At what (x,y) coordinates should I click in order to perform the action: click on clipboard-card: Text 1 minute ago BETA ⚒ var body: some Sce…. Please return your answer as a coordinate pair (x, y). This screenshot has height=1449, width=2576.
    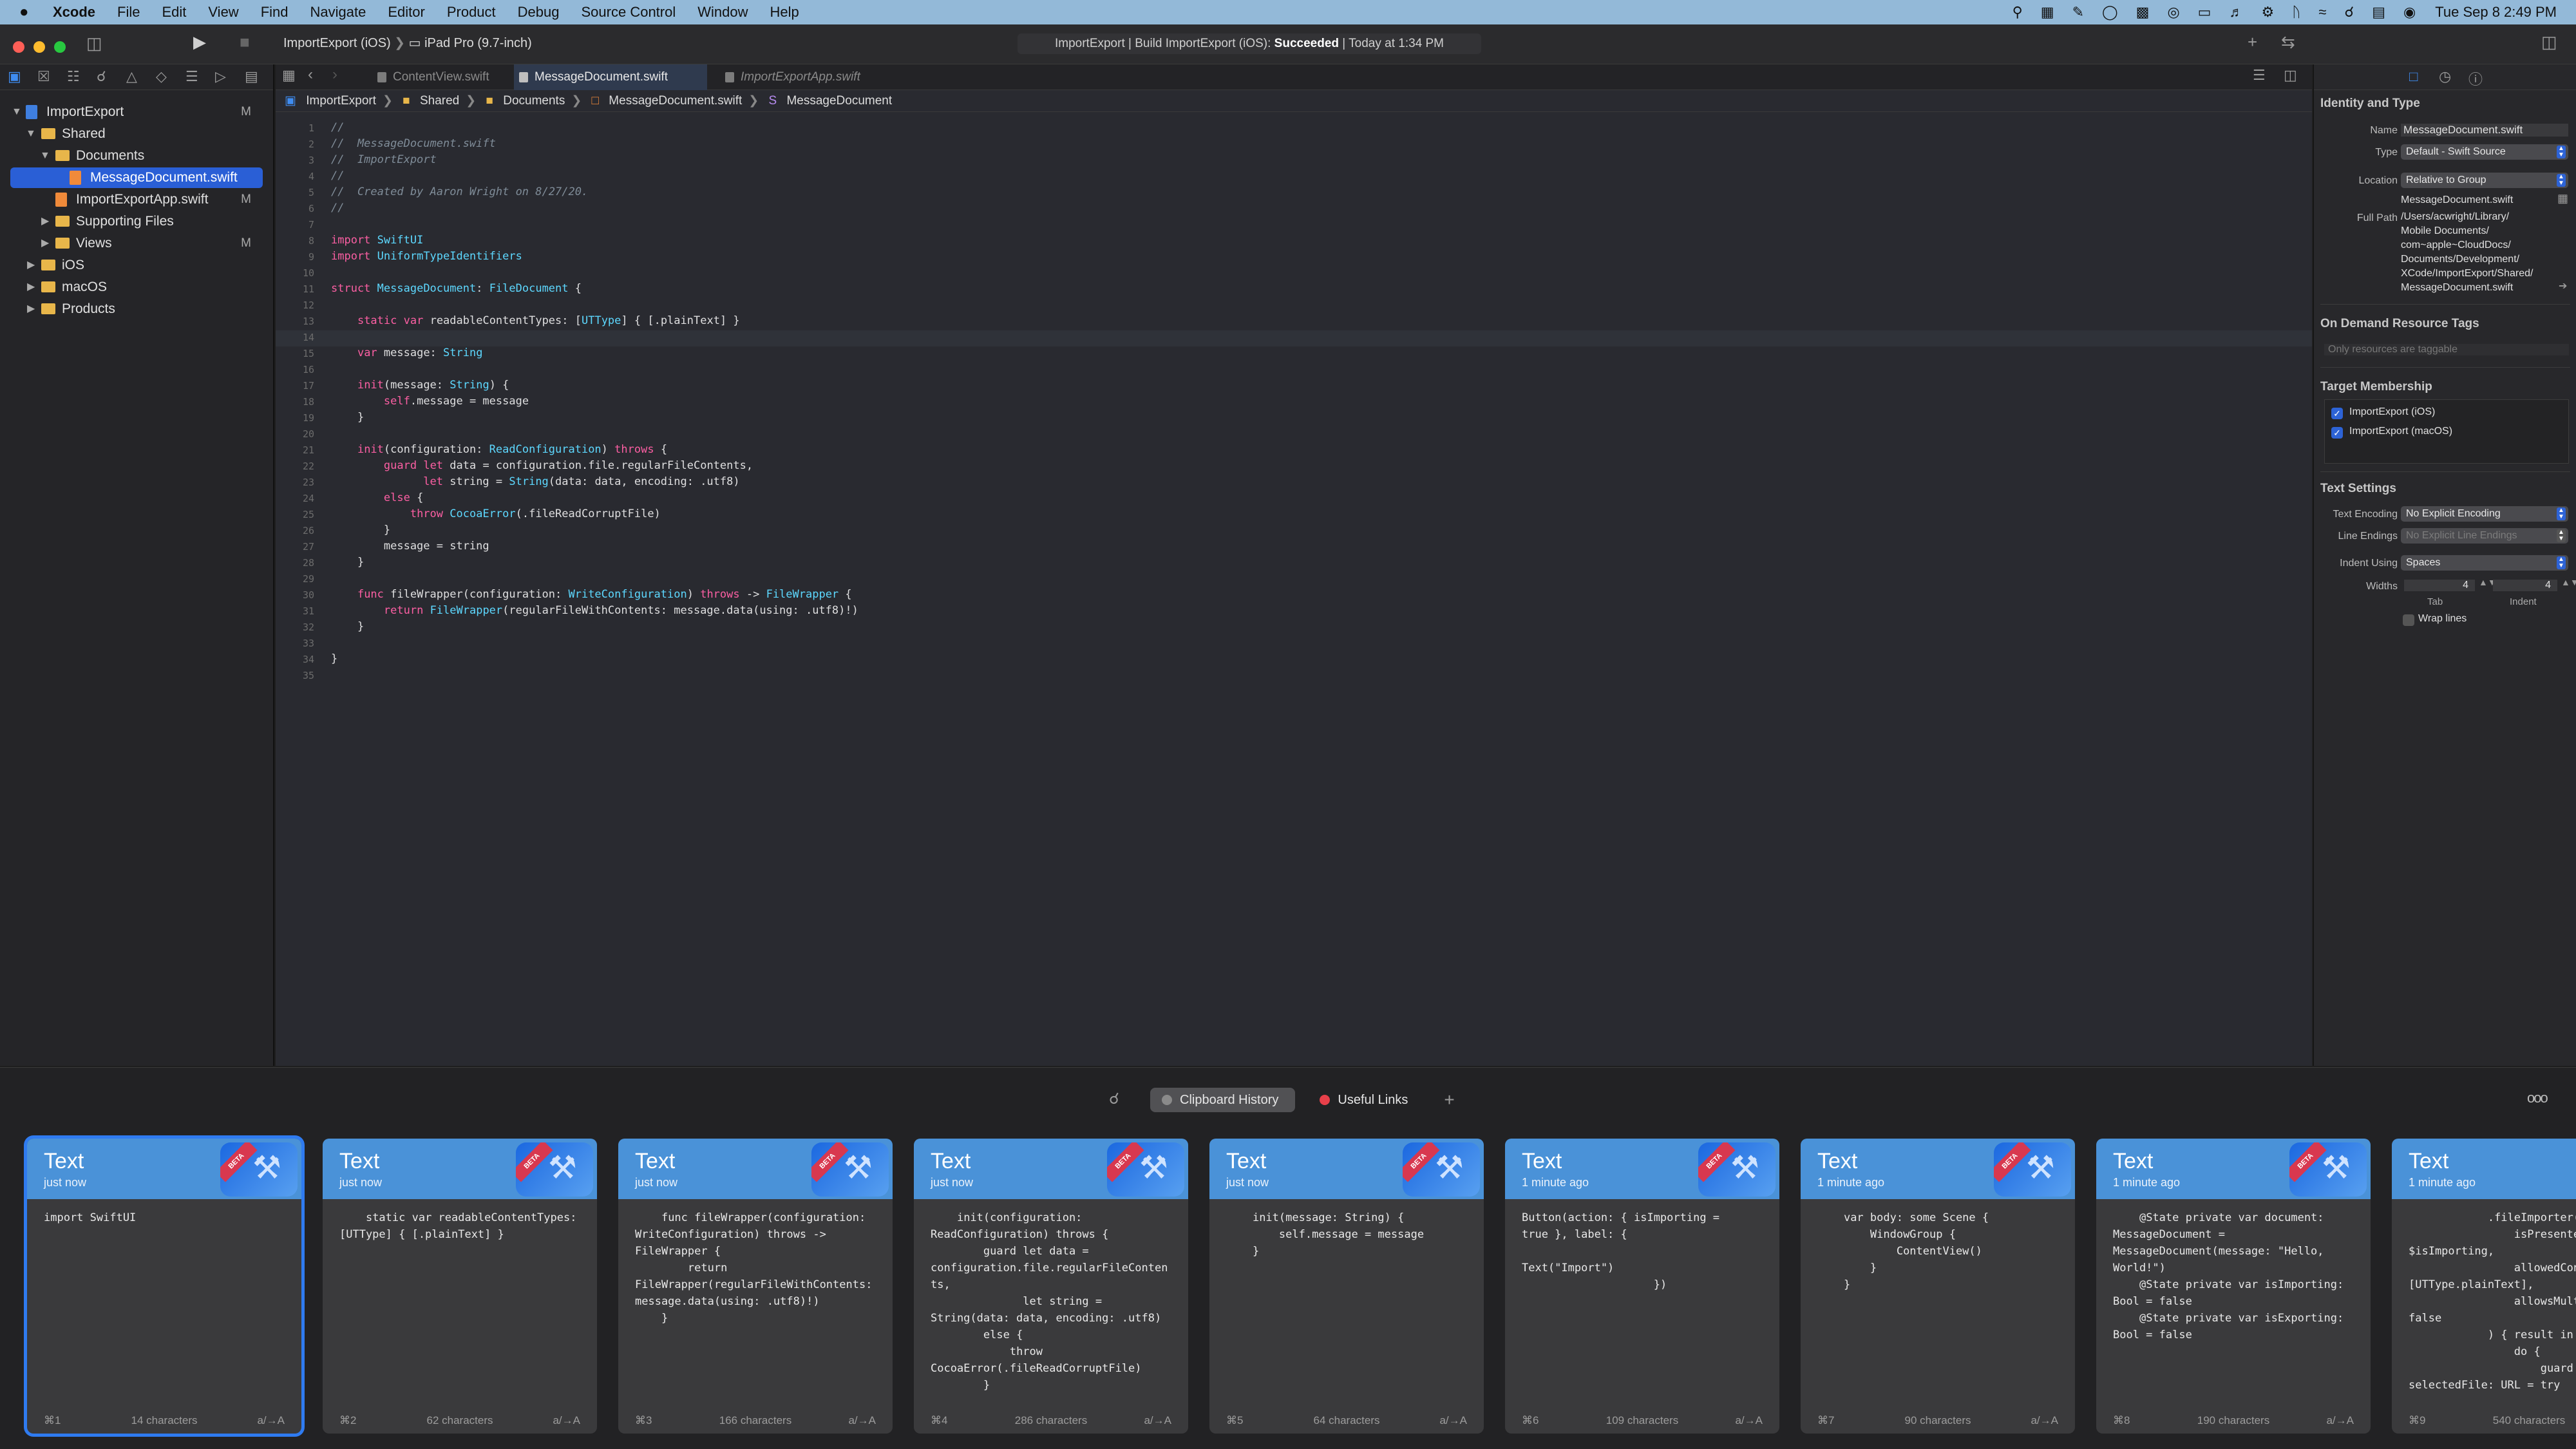
    Looking at the image, I should click on (1938, 1287).